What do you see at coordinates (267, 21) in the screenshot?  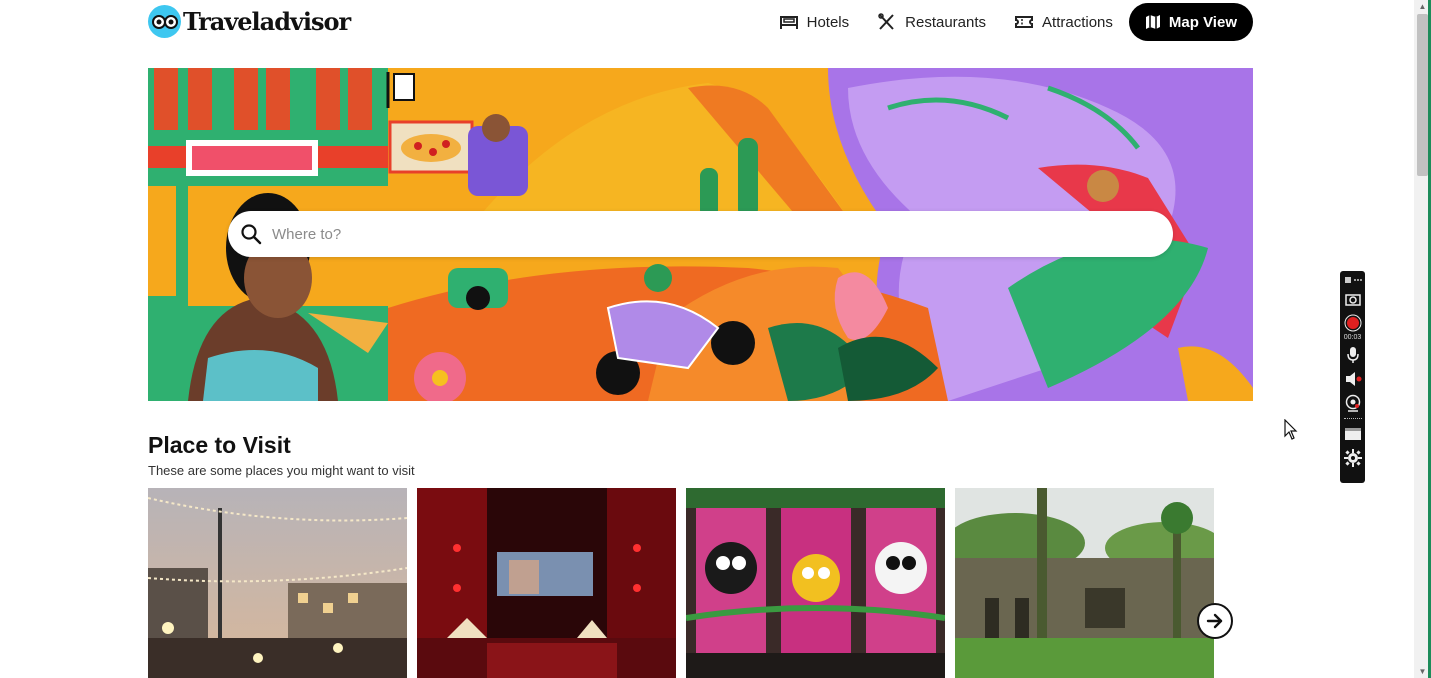 I see `logo-text: Traveladvisor` at bounding box center [267, 21].